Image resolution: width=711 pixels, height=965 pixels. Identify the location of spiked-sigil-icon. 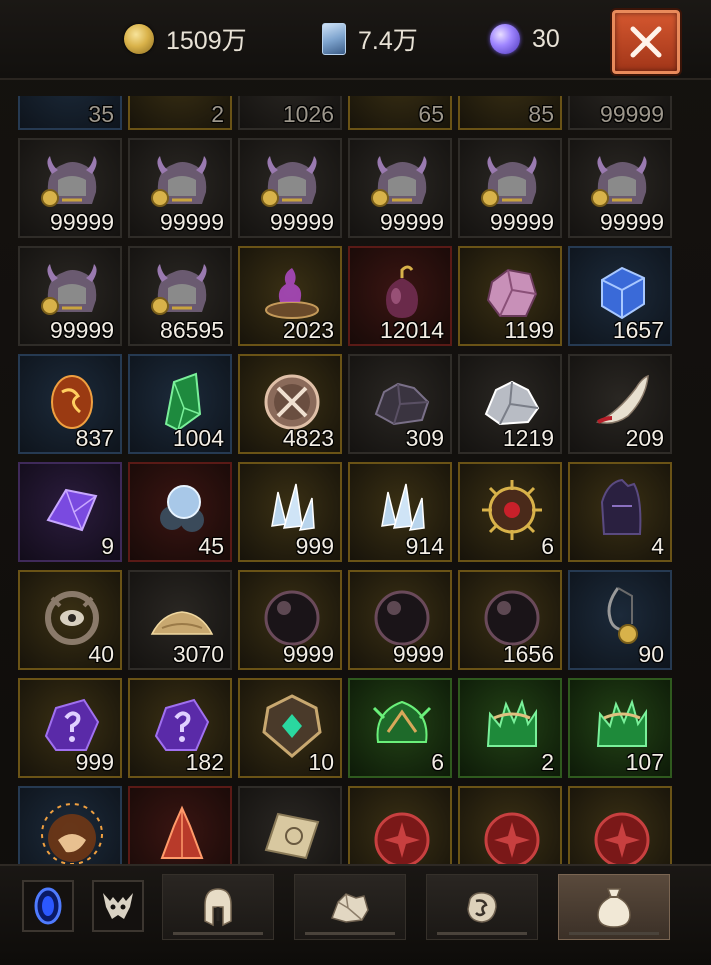
(512, 510).